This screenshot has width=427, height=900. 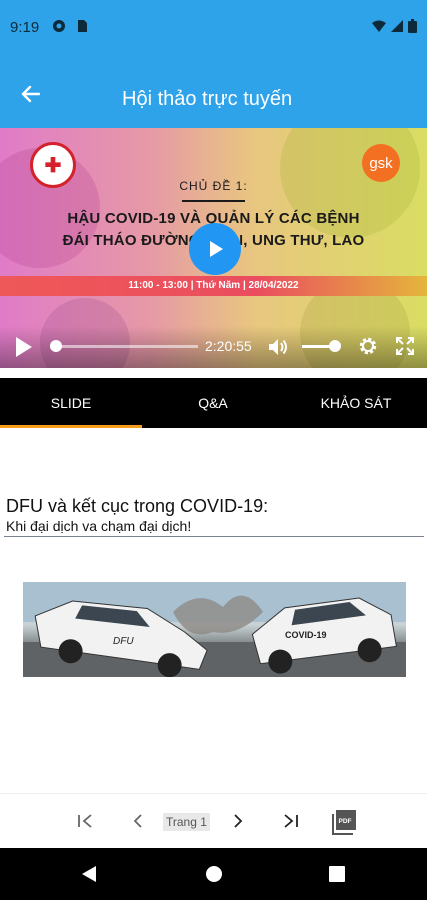 What do you see at coordinates (89, 874) in the screenshot?
I see `nav-back-icon` at bounding box center [89, 874].